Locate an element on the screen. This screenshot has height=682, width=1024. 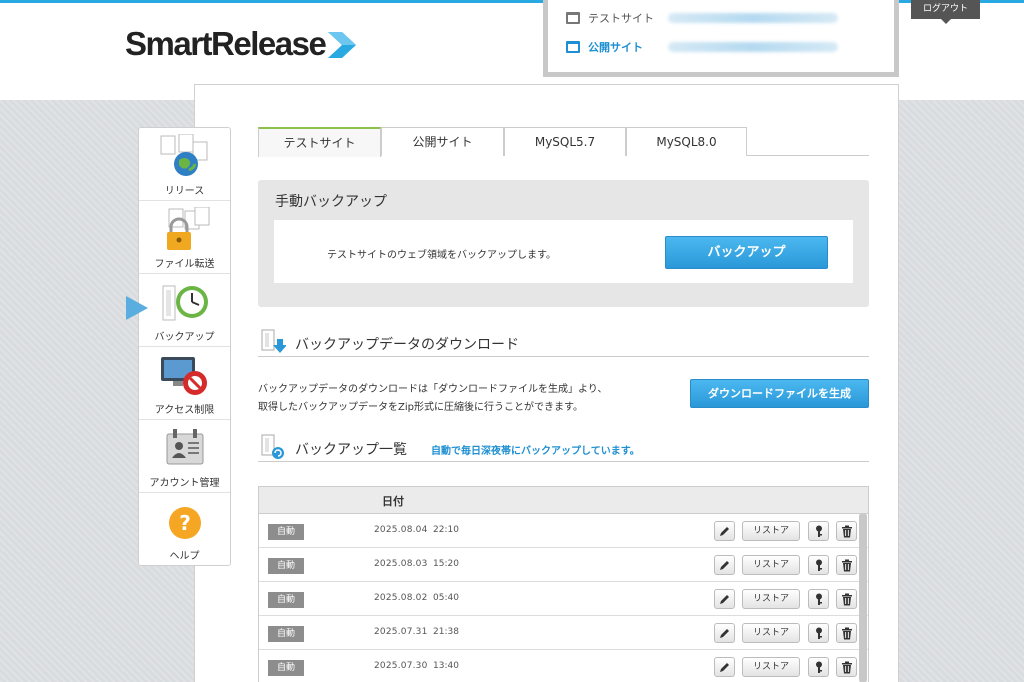
sidebar-item-release: リリース is located at coordinates (184, 164).